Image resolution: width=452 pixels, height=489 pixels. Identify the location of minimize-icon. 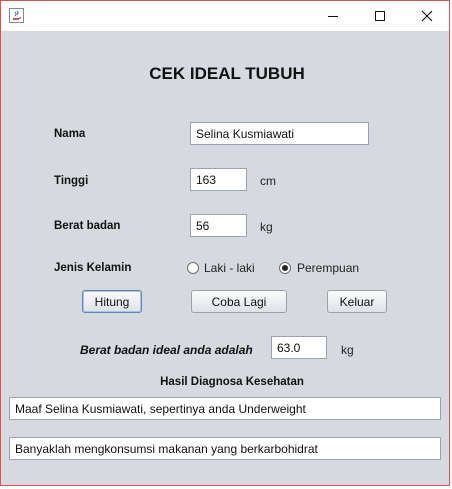
(333, 16).